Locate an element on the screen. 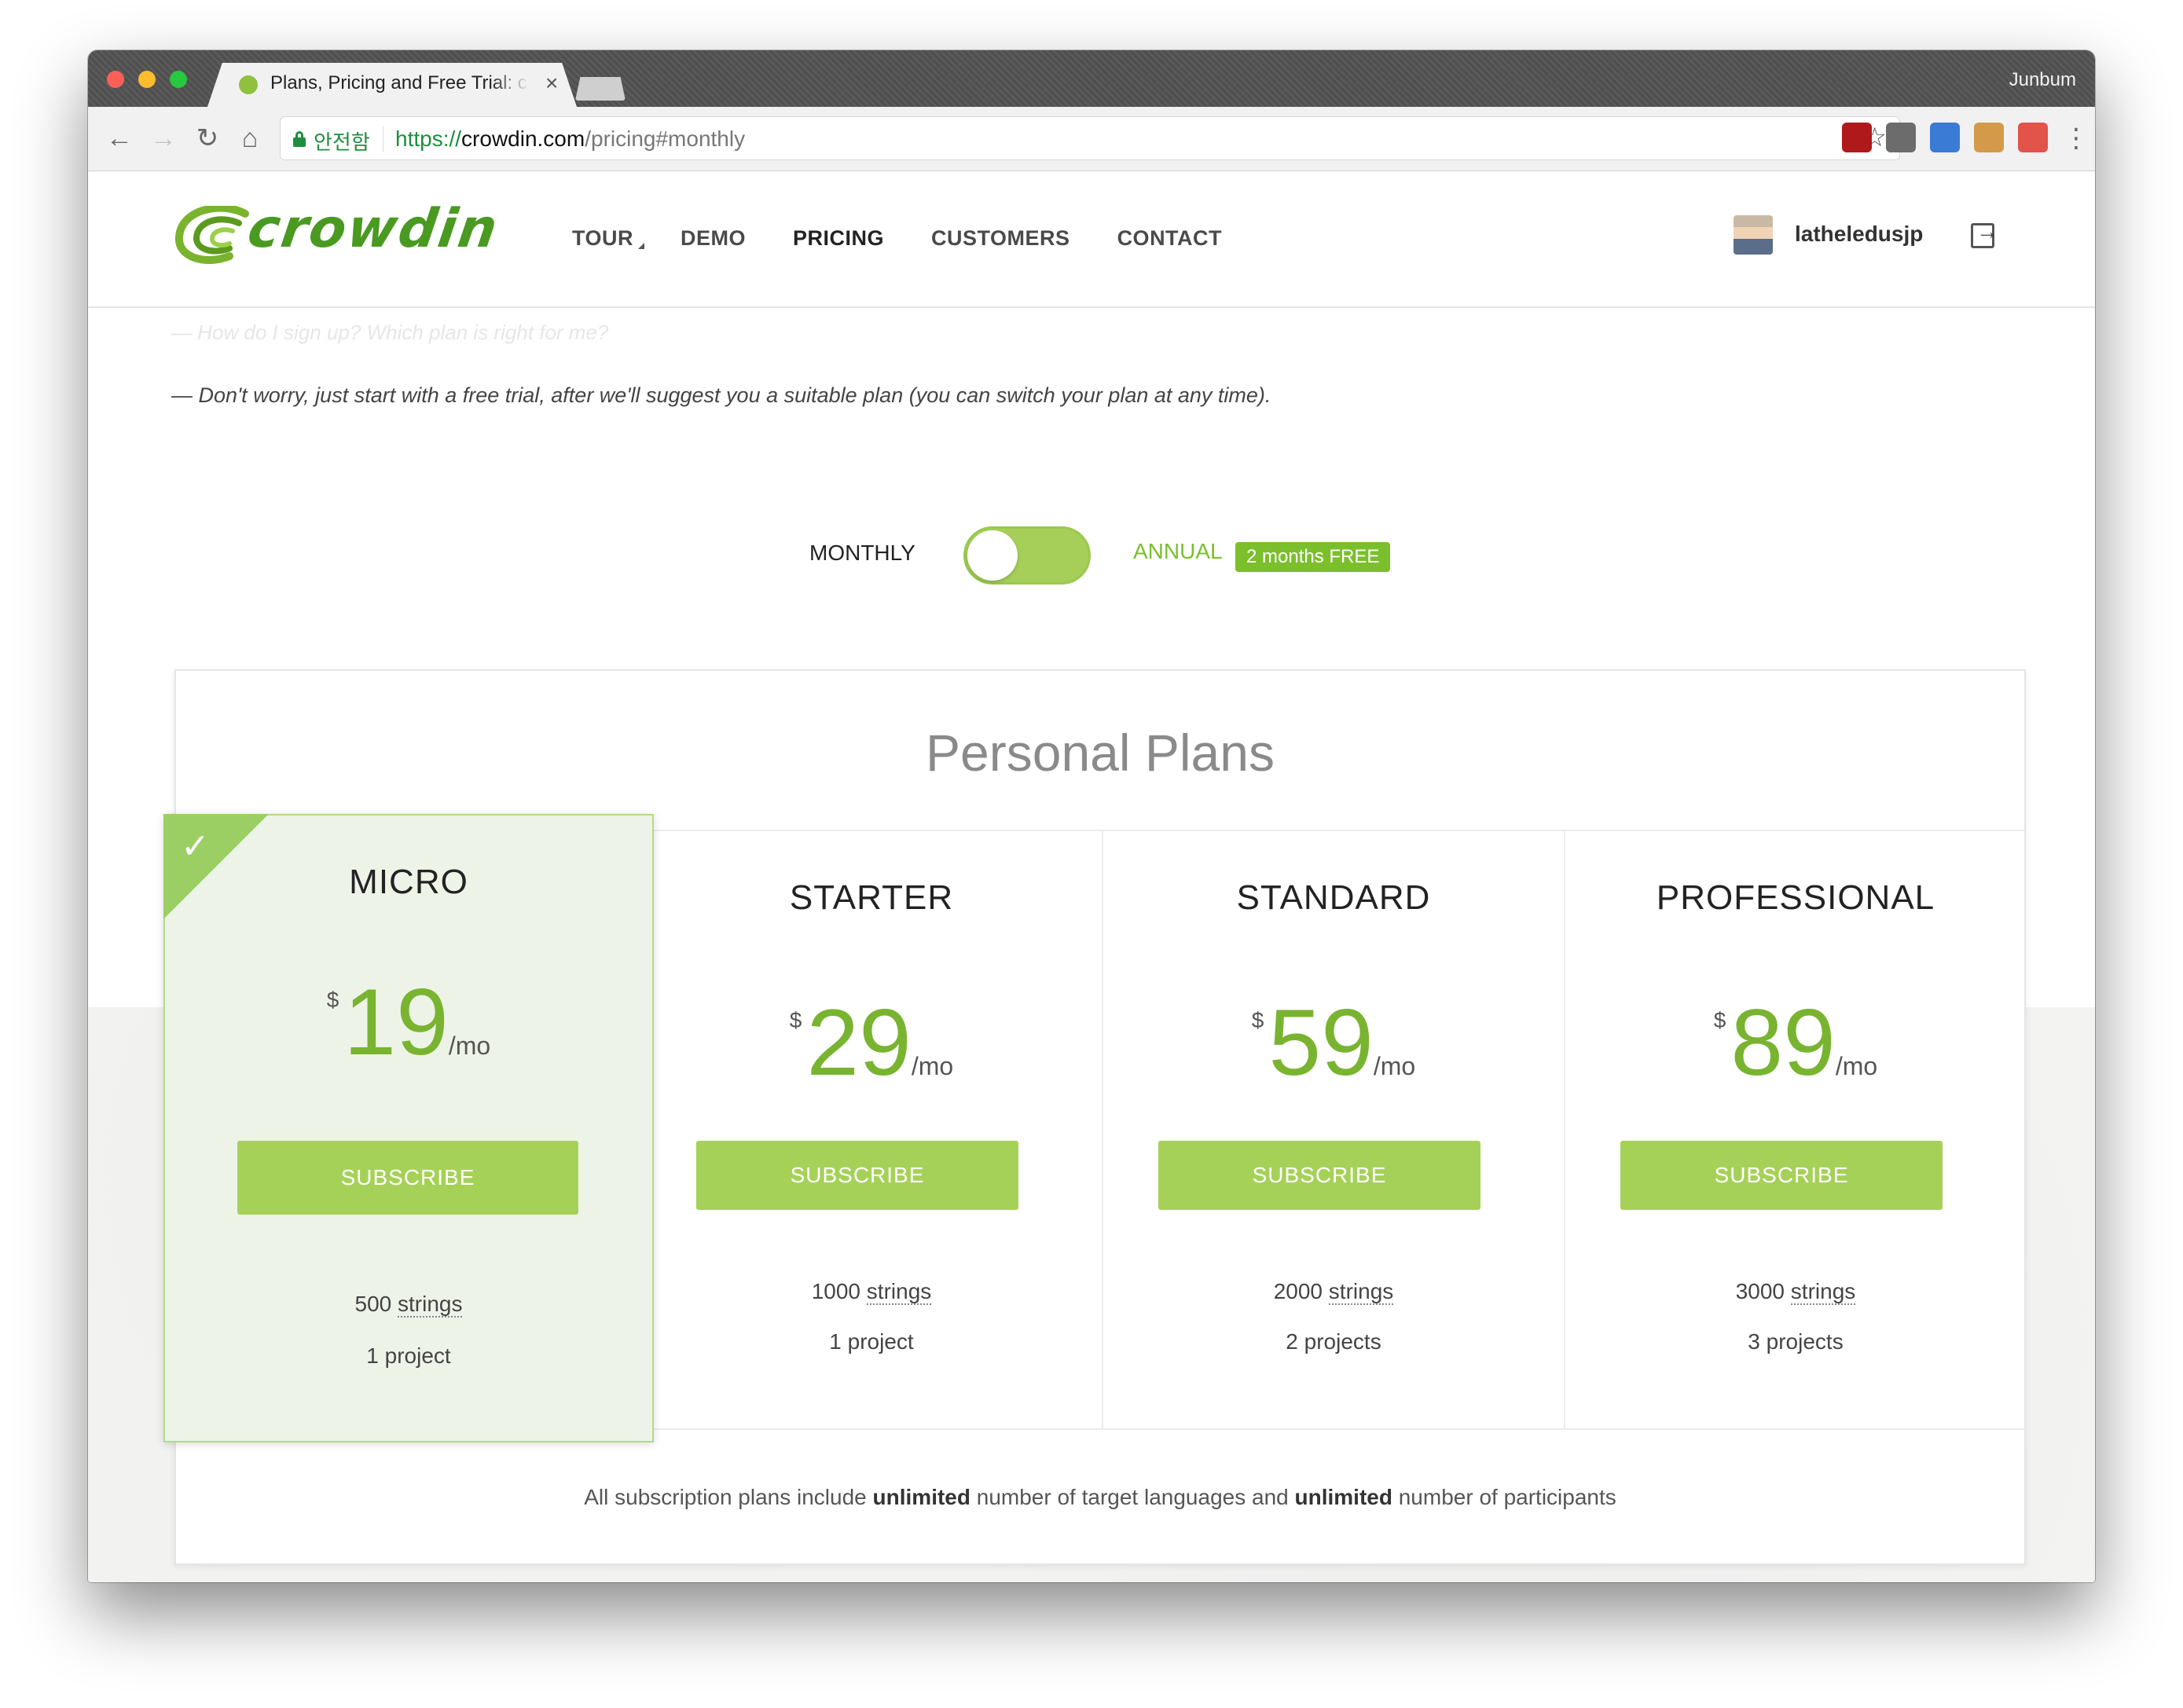  plan-name: STANDARD is located at coordinates (1333, 897).